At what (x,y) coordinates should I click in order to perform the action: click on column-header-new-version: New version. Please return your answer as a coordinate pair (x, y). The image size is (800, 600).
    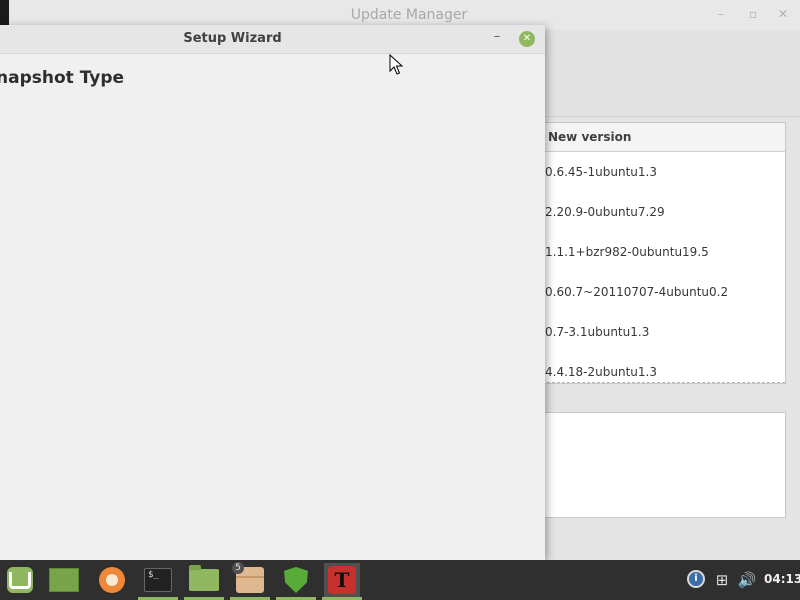
    Looking at the image, I should click on (661, 137).